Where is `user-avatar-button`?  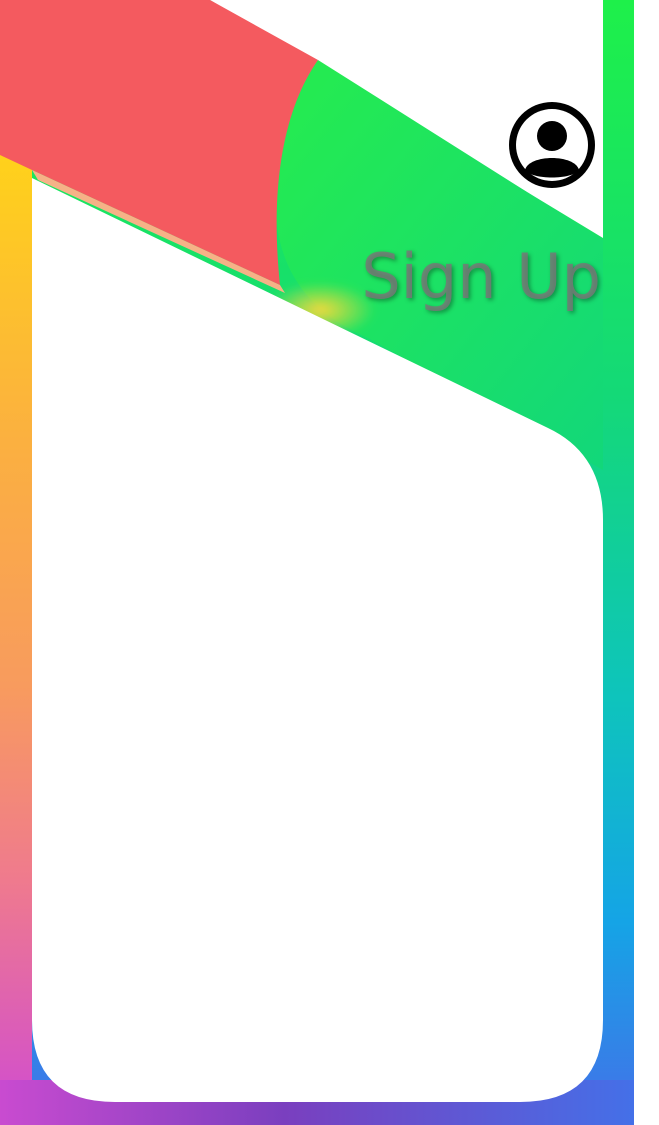 user-avatar-button is located at coordinates (552, 145).